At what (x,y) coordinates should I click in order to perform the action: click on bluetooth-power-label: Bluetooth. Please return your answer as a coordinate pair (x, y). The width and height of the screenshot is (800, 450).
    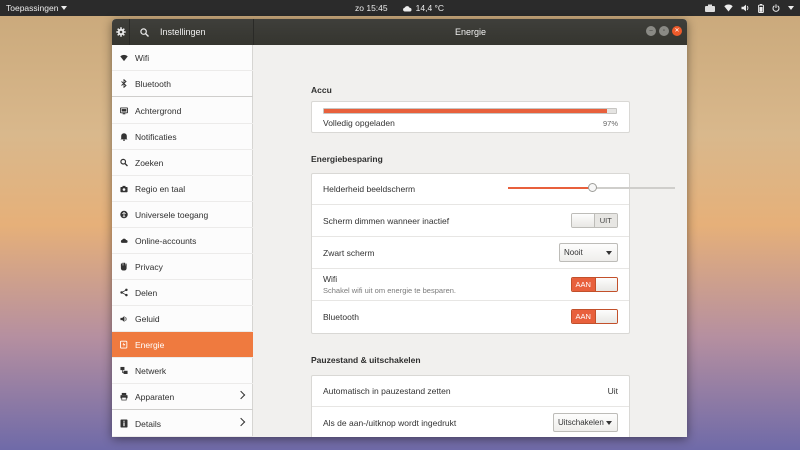
    Looking at the image, I should click on (341, 317).